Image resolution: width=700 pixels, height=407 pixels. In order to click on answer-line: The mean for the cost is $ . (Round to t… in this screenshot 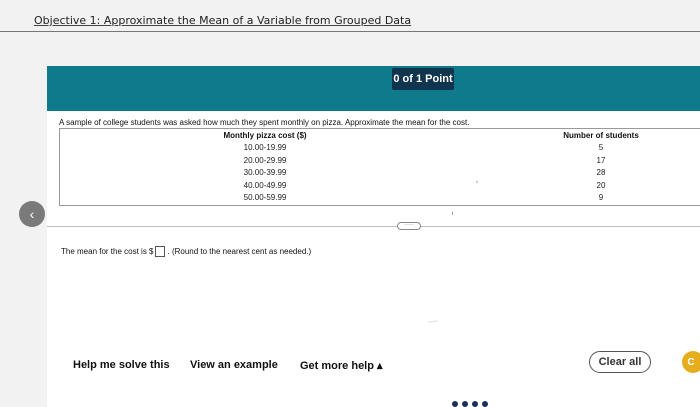, I will do `click(186, 251)`.